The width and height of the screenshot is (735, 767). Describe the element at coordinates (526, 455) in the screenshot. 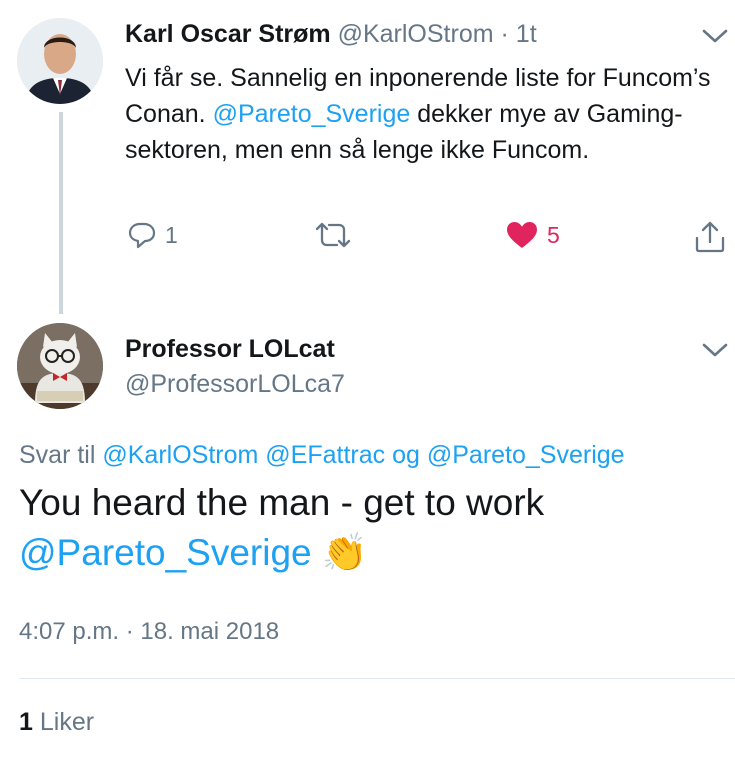

I see `reply-to-mention: @Pareto_Sverige` at that location.